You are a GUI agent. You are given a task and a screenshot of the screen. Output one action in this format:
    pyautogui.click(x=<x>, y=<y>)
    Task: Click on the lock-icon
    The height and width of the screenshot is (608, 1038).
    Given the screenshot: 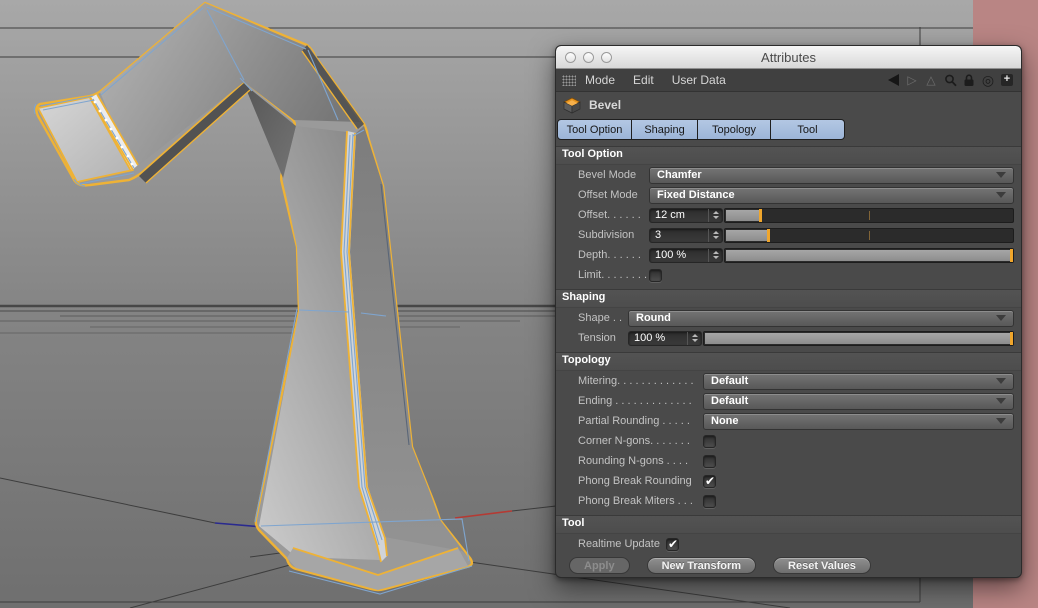 What is the action you would take?
    pyautogui.click(x=969, y=80)
    